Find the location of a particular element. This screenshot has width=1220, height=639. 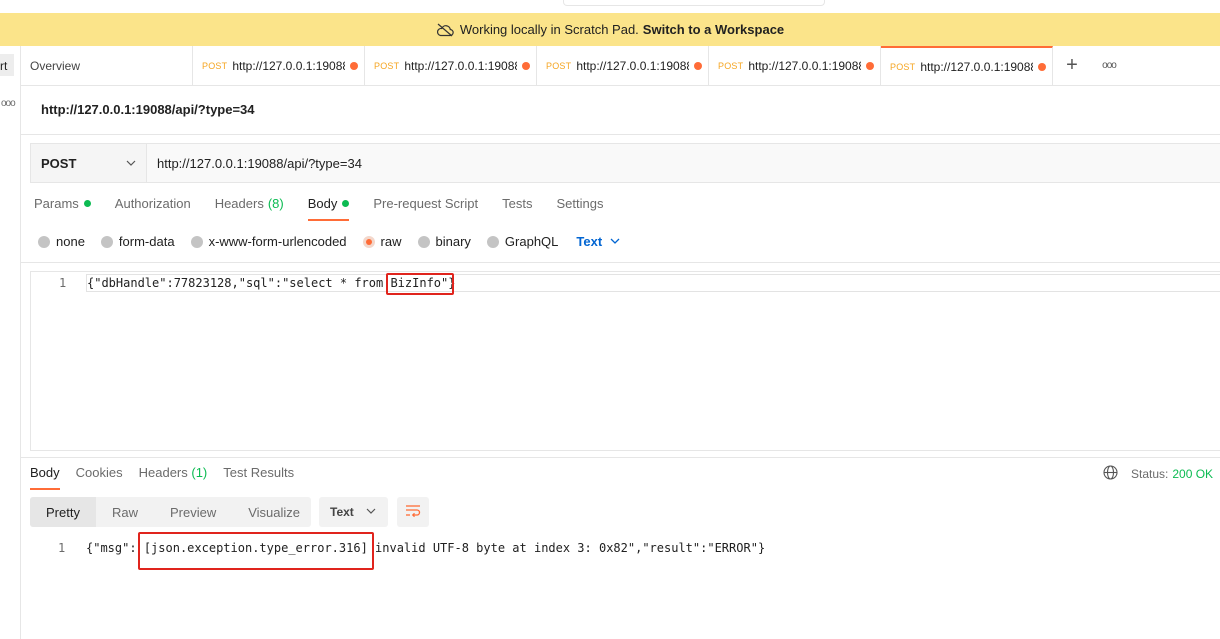

tab-label: Test Results is located at coordinates (259, 472).